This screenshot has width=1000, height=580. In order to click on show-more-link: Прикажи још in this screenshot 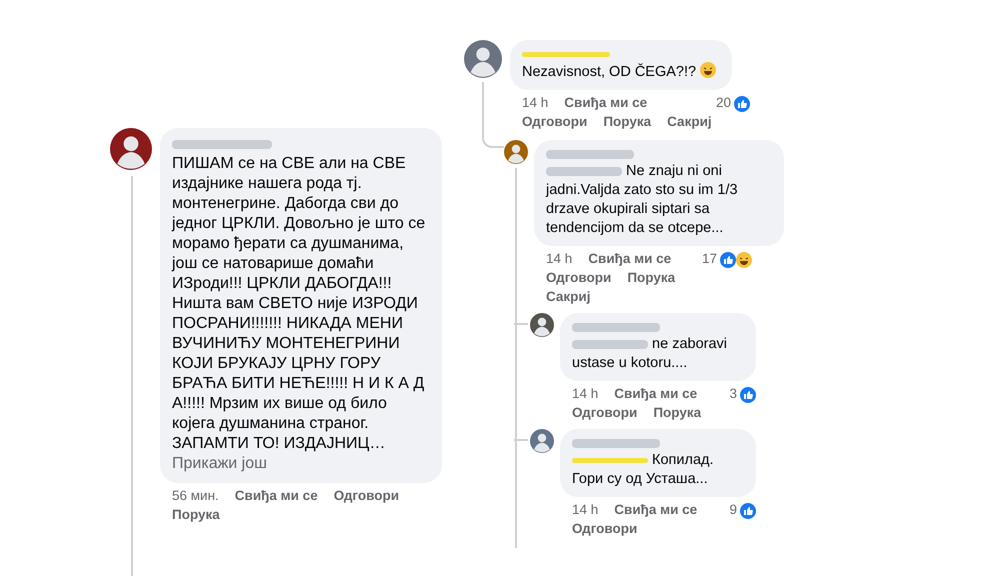, I will do `click(219, 464)`.